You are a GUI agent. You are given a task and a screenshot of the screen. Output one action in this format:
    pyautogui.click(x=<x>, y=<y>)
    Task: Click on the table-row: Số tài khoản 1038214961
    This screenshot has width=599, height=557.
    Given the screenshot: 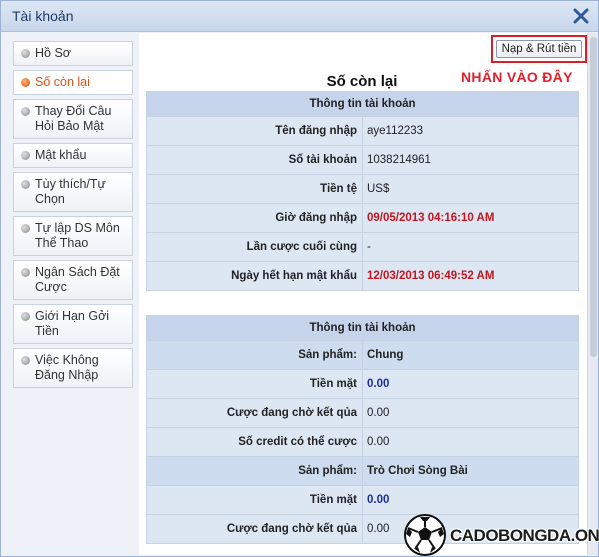 What is the action you would take?
    pyautogui.click(x=362, y=160)
    